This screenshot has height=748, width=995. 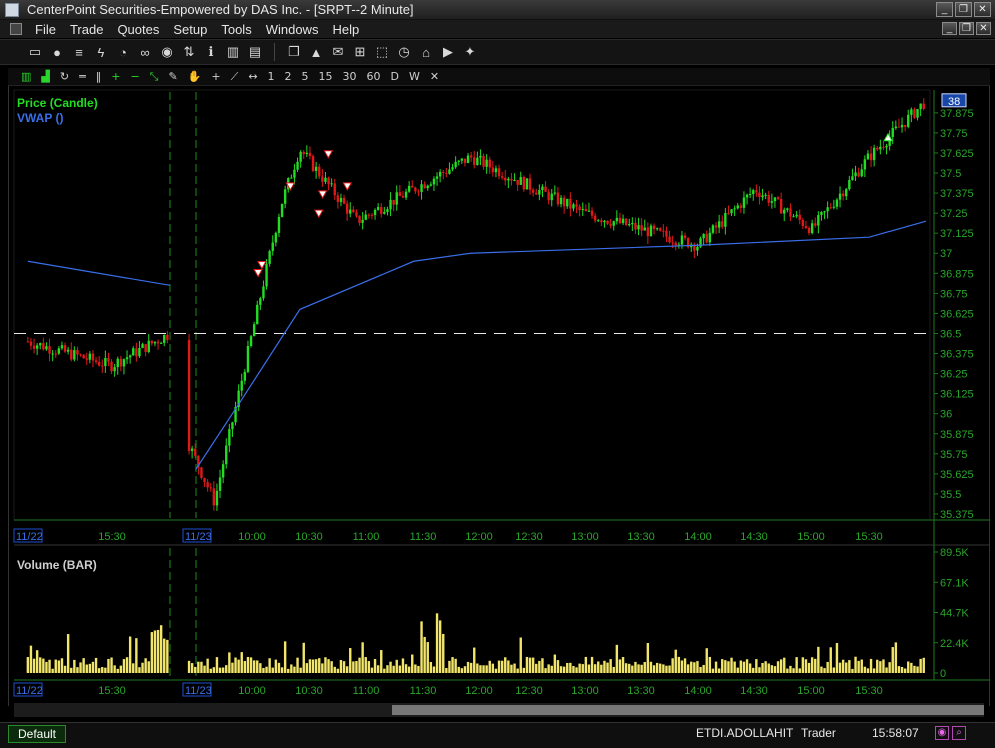 I want to click on mail-icon: ✉, so click(x=338, y=52).